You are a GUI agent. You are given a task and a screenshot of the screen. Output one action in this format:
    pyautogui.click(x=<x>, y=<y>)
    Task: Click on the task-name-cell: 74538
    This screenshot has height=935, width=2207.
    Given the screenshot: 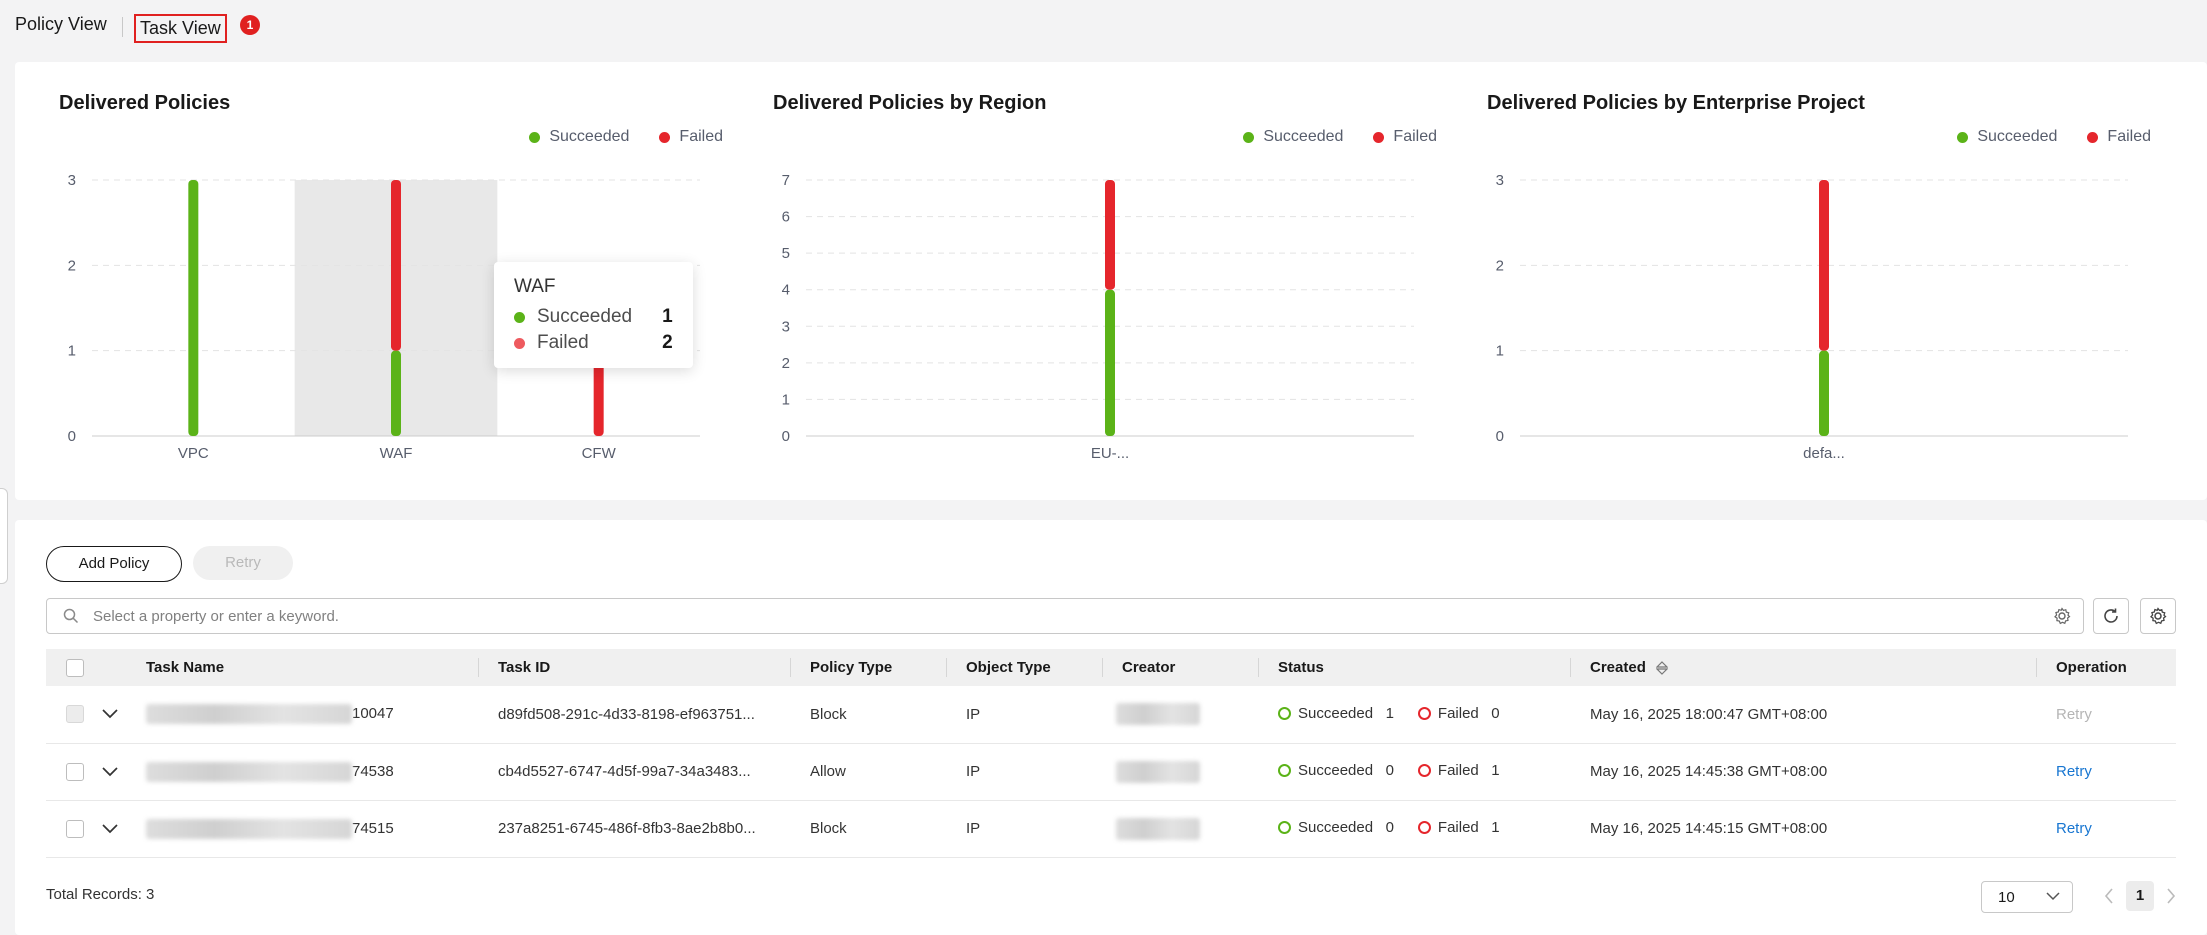 What is the action you would take?
    pyautogui.click(x=312, y=771)
    